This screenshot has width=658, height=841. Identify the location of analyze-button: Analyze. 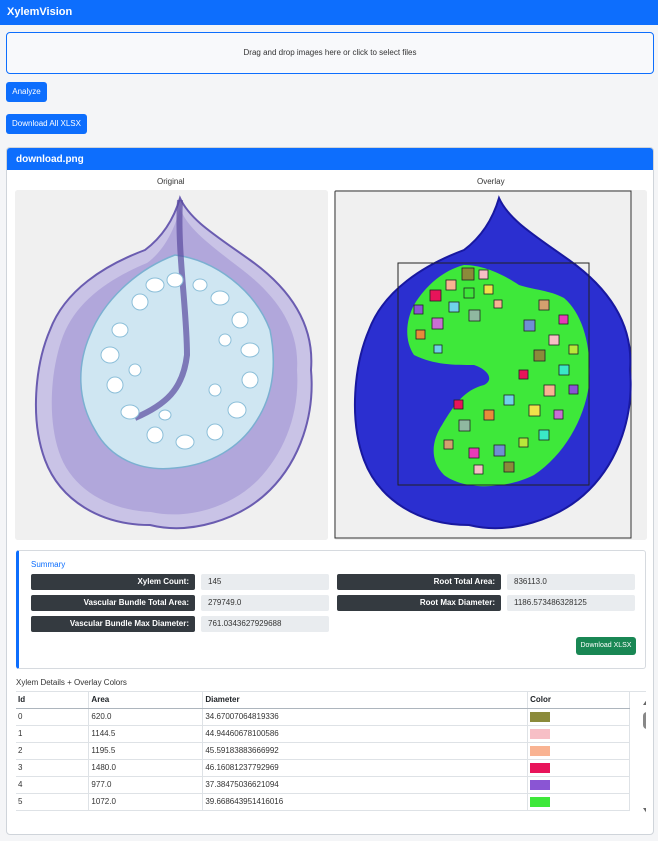
(26, 92).